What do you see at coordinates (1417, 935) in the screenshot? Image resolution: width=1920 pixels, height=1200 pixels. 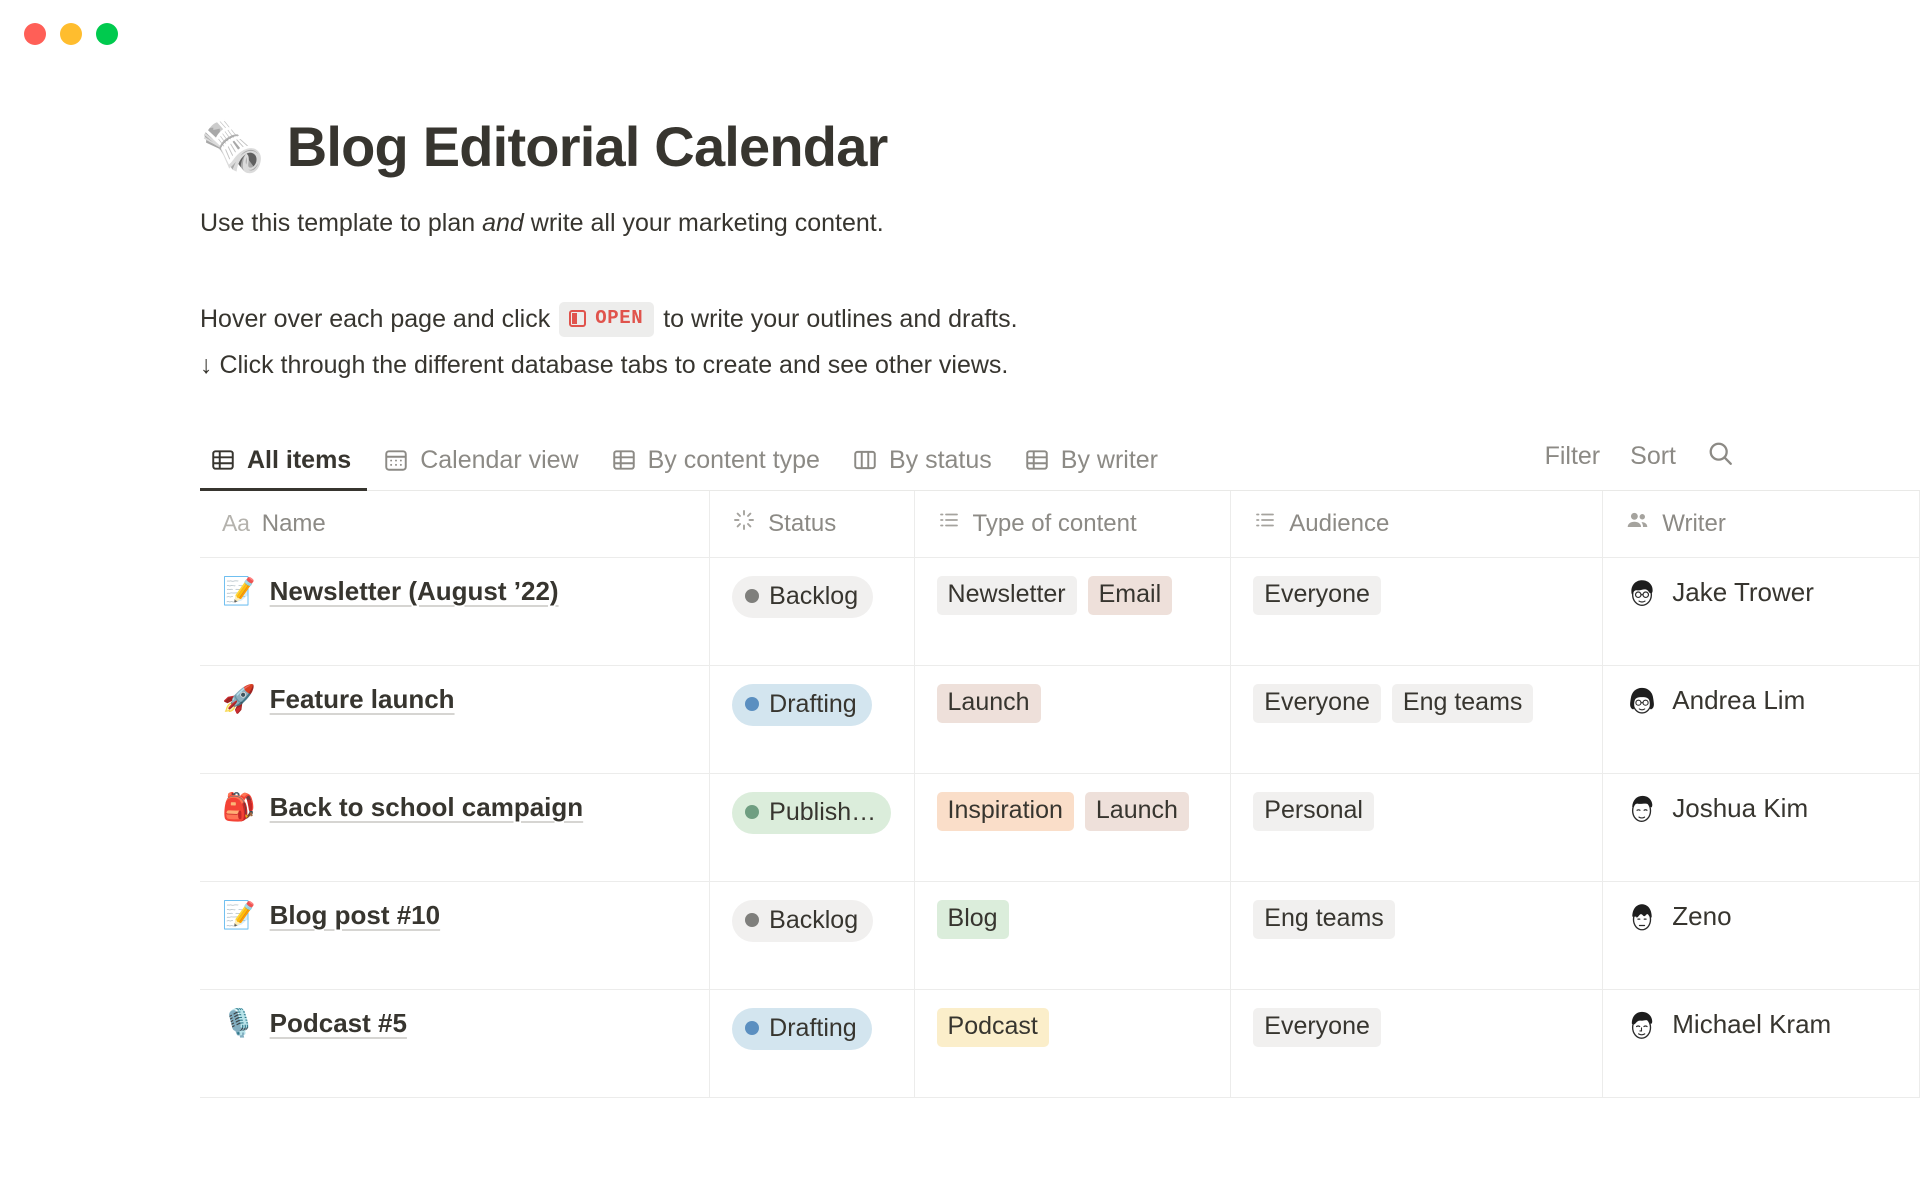 I see `cell-audience: Eng teams` at bounding box center [1417, 935].